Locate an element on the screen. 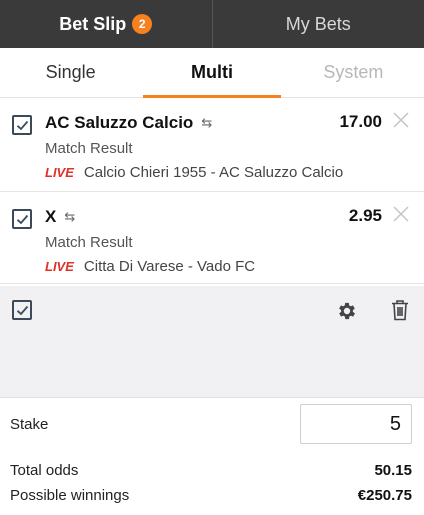 Image resolution: width=424 pixels, height=515 pixels. tab-single: Single is located at coordinates (70, 72).